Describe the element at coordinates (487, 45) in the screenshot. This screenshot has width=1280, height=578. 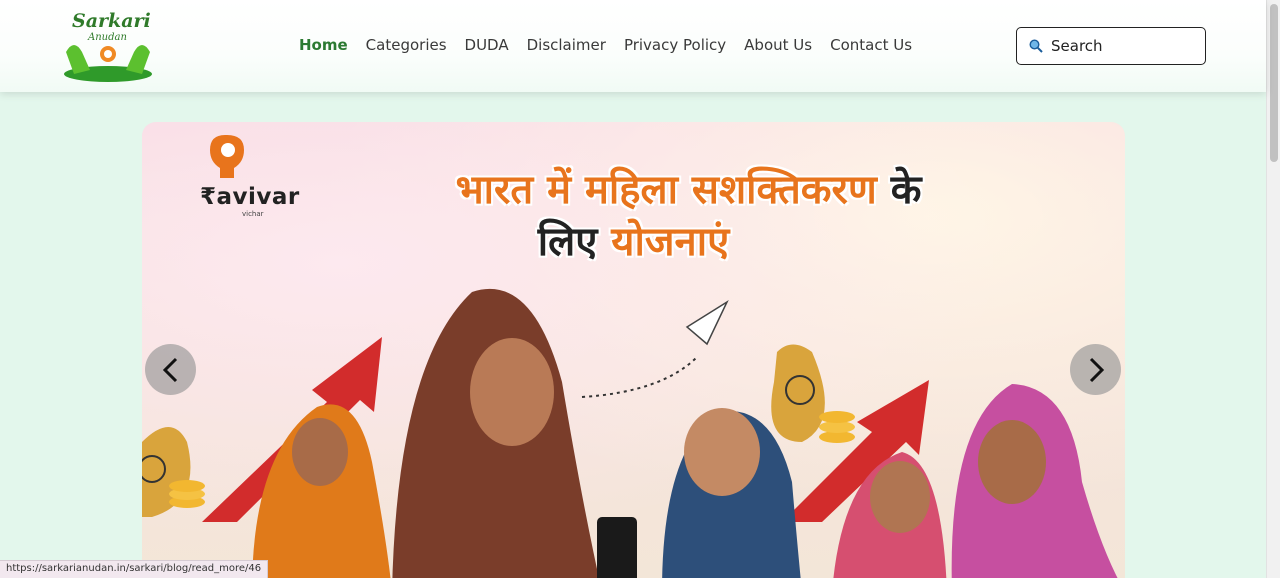
I see `nav-duda: DUDA` at that location.